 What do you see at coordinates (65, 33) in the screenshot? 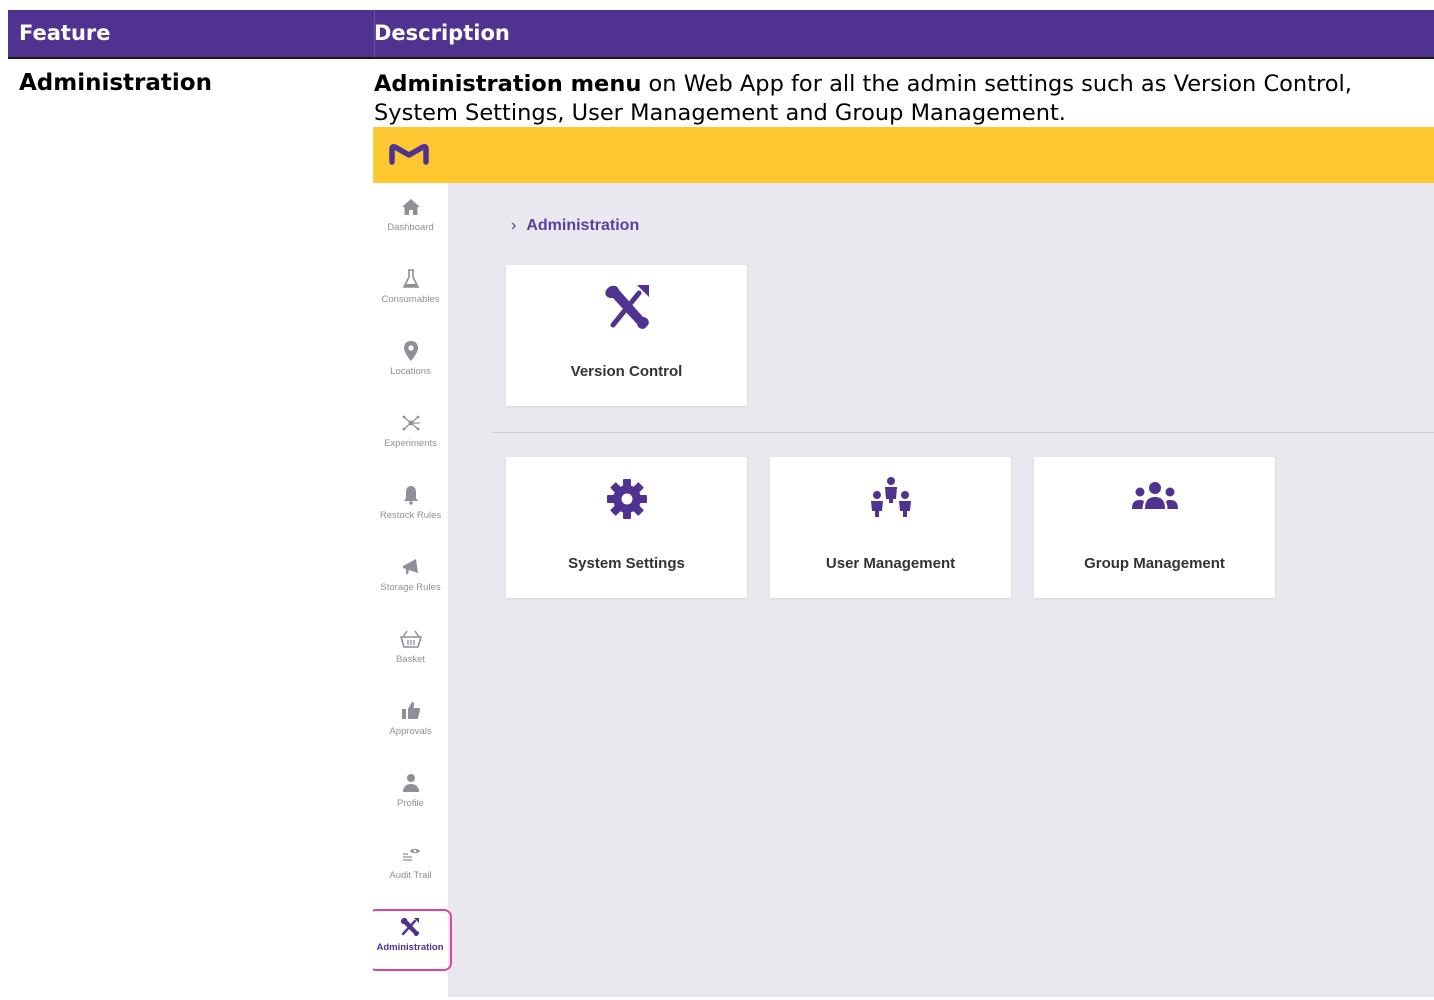
I see `header-feature: Feature` at bounding box center [65, 33].